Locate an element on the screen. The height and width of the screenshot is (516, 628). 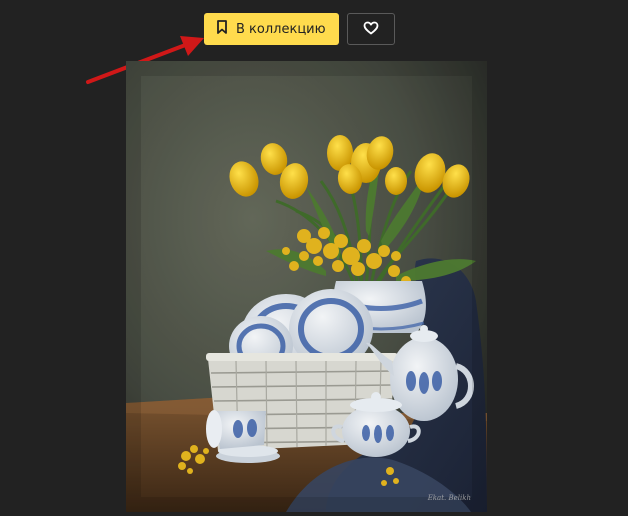
bookmark-icon is located at coordinates (222, 29).